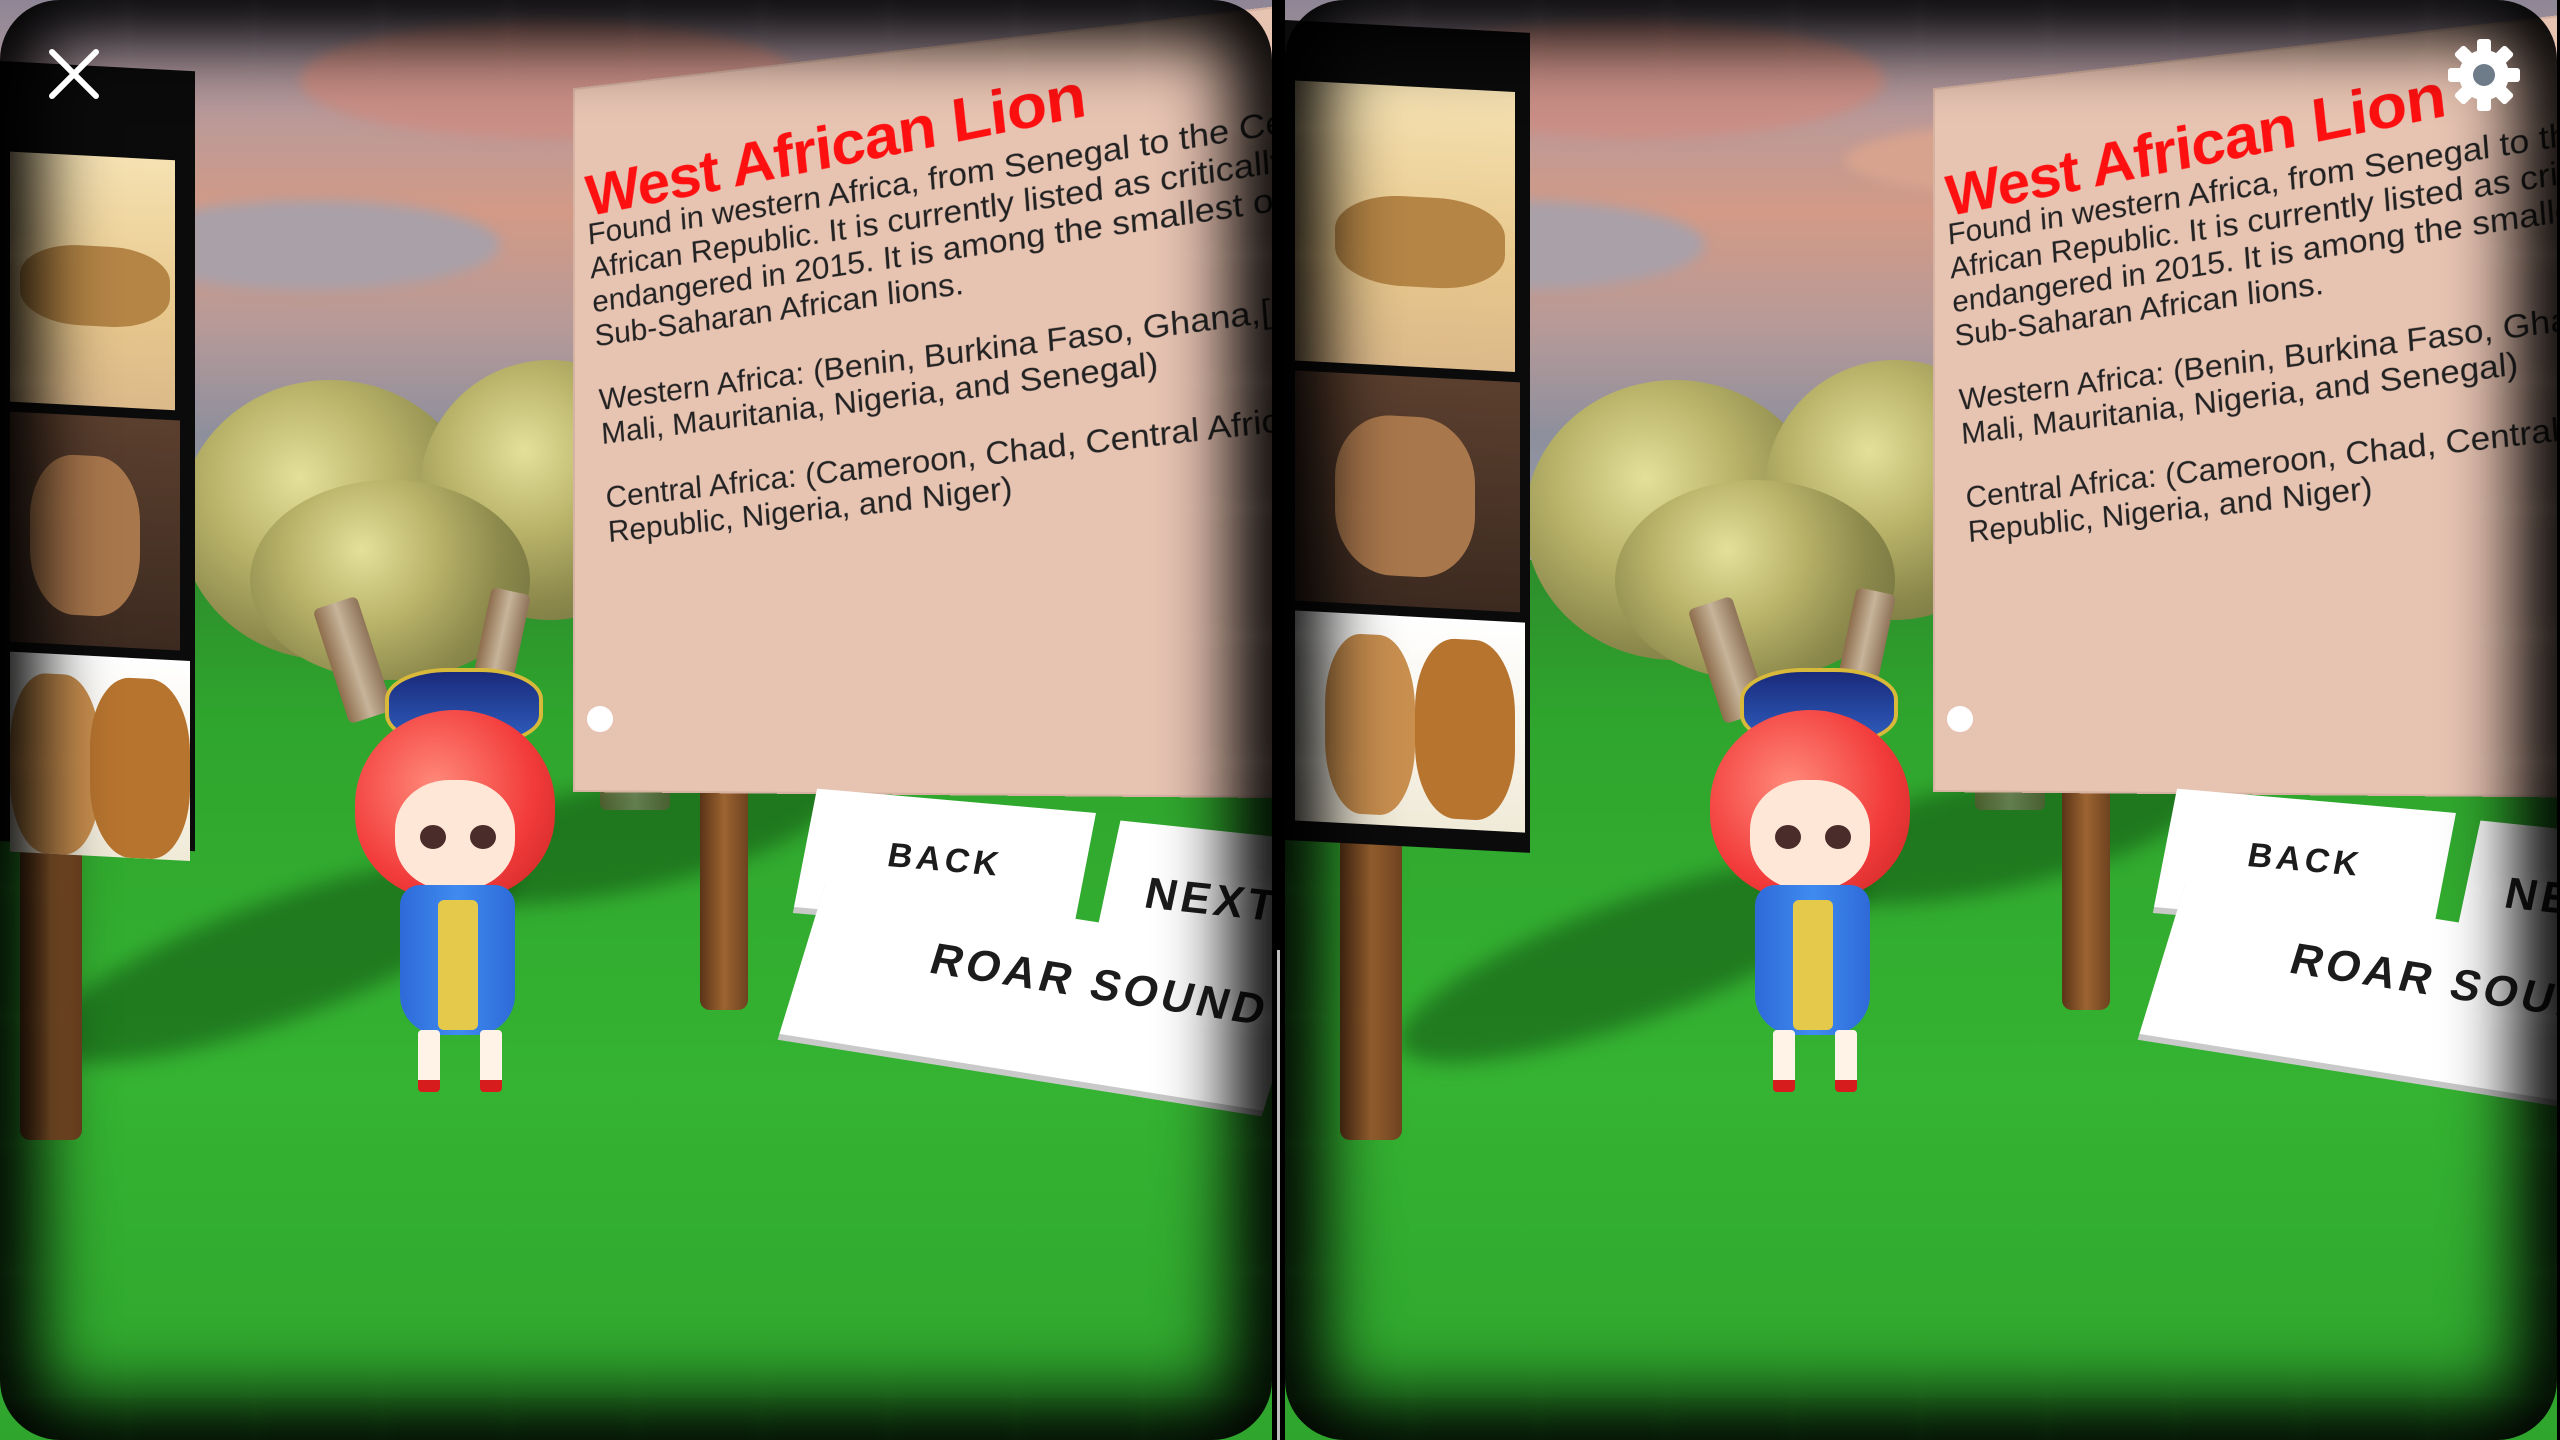 The image size is (2560, 1440). I want to click on close-icon, so click(74, 74).